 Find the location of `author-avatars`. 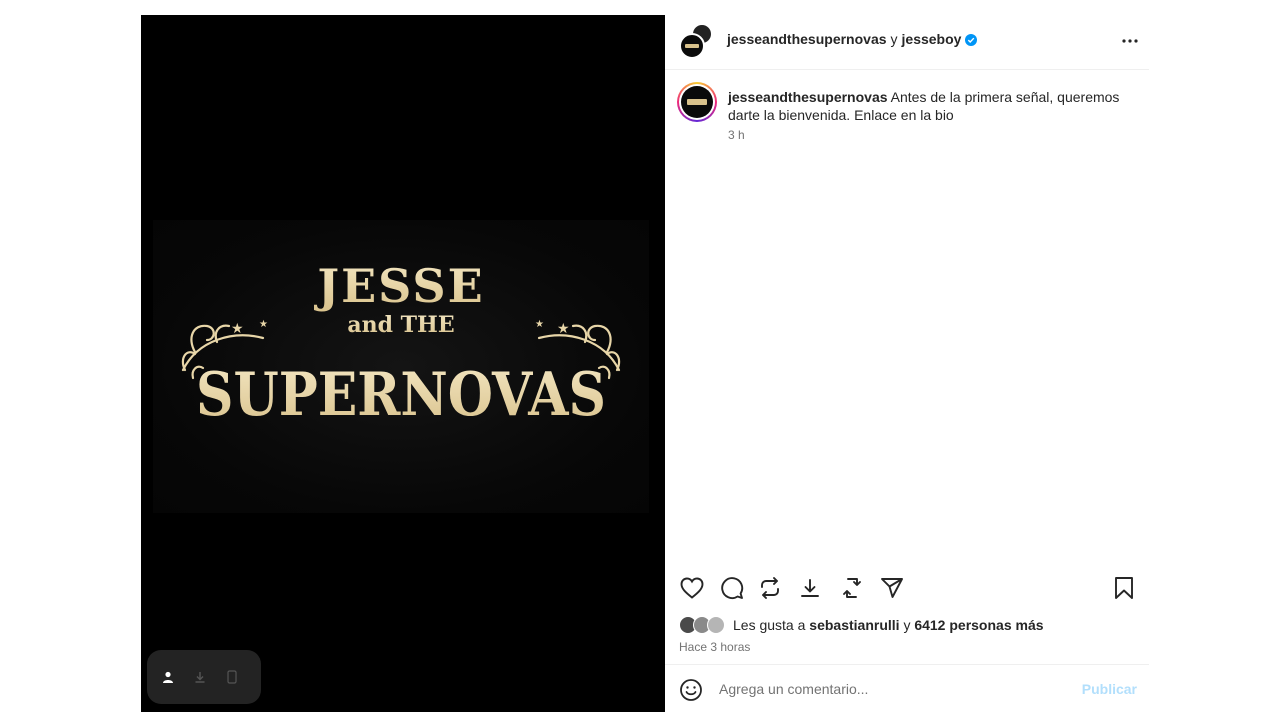

author-avatars is located at coordinates (697, 41).